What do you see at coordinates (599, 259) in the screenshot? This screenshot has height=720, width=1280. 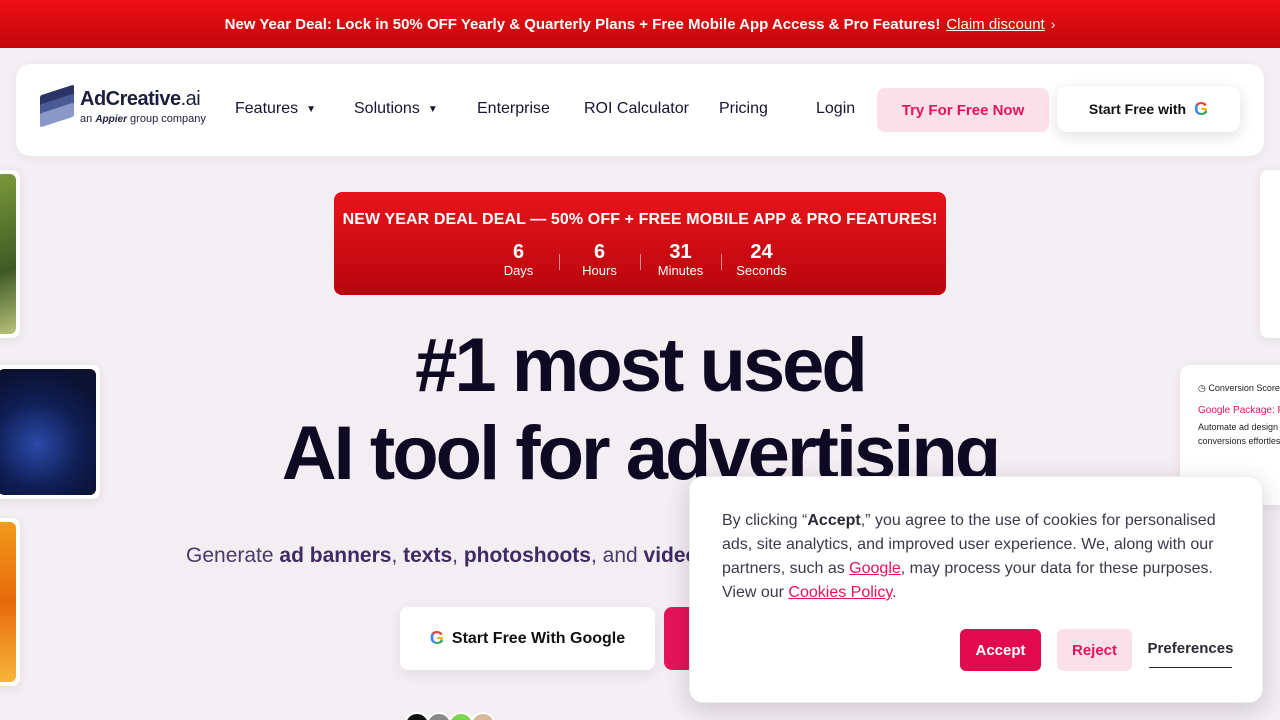 I see `countdown-hours: 6 Hours` at bounding box center [599, 259].